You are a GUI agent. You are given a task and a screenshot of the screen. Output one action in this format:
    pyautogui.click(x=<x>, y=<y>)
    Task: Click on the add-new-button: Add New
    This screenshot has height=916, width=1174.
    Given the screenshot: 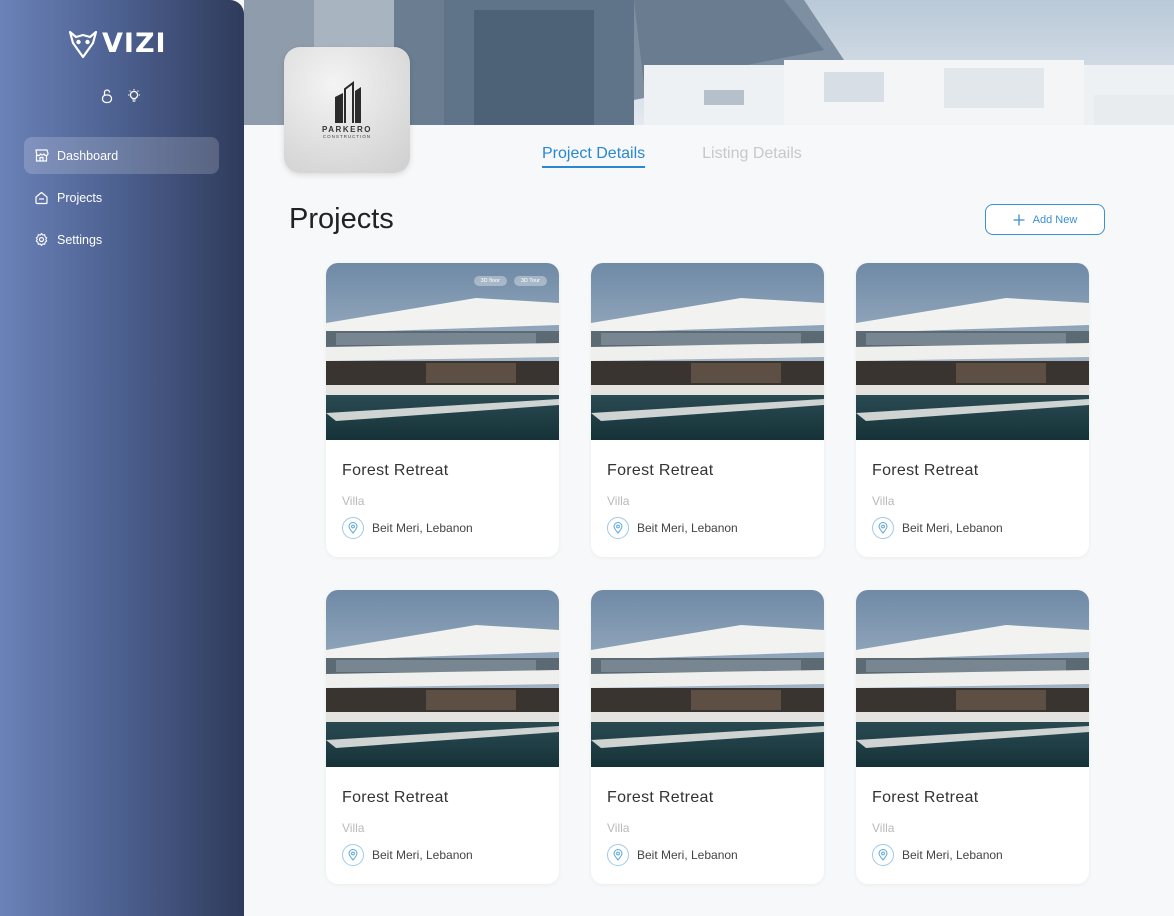 What is the action you would take?
    pyautogui.click(x=1045, y=219)
    